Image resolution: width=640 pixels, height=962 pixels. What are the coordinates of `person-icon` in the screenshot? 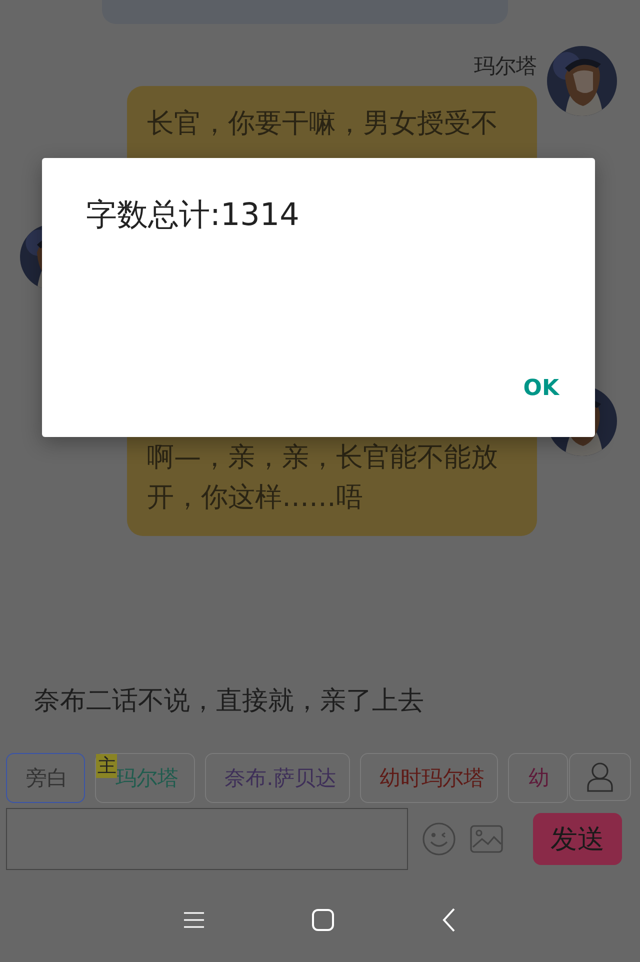 It's located at (600, 777).